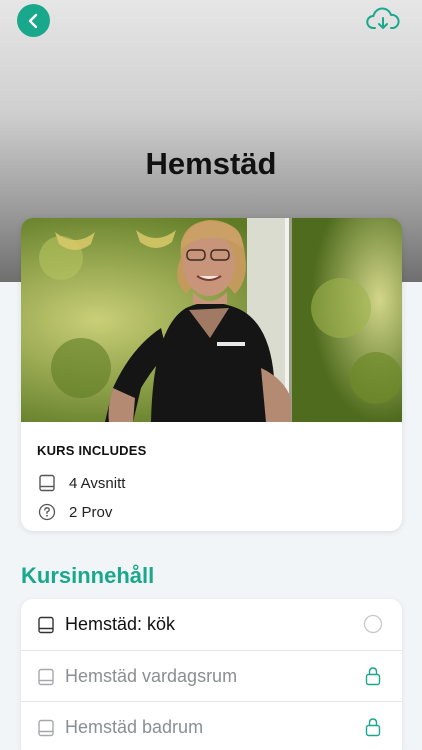 The width and height of the screenshot is (422, 750). Describe the element at coordinates (88, 575) in the screenshot. I see `section-title: Kursinnehåll` at that location.